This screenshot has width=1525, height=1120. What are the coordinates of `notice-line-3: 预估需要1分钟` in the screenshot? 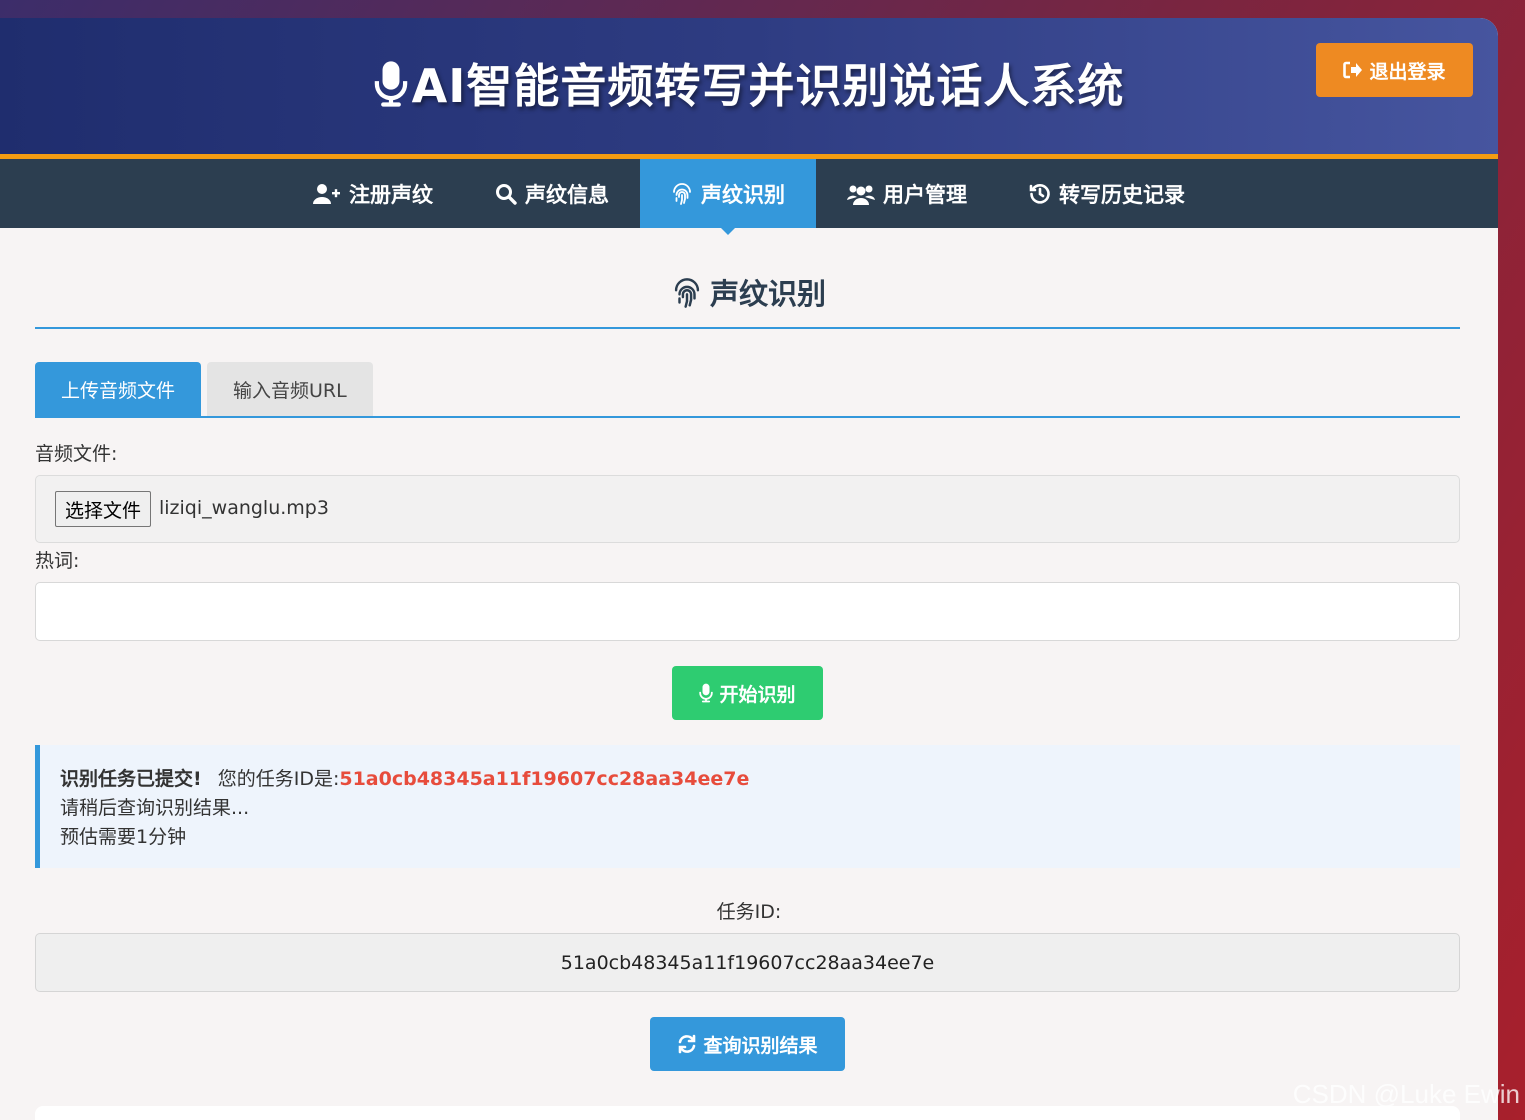 It's located at (123, 837).